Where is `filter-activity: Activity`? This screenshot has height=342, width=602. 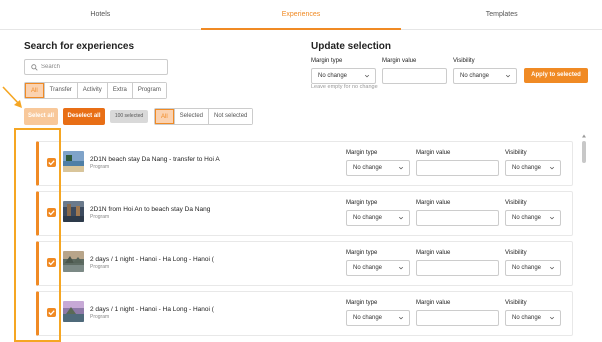 filter-activity: Activity is located at coordinates (91, 90).